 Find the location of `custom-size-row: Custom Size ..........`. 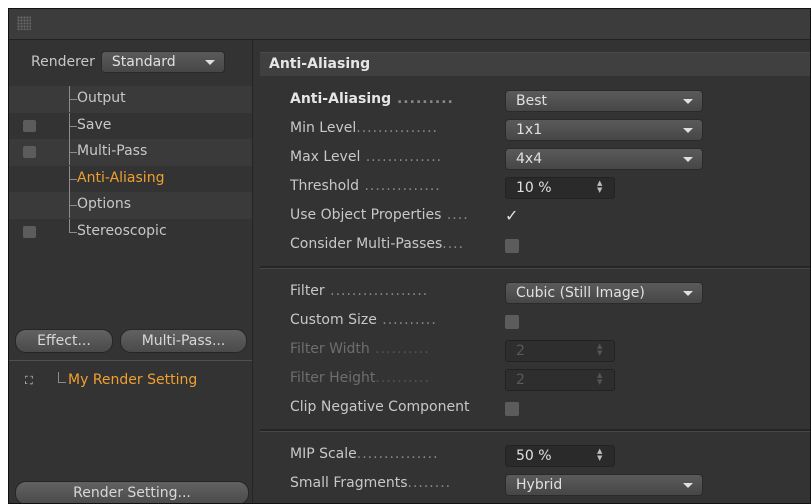

custom-size-row: Custom Size .......... is located at coordinates (535, 322).